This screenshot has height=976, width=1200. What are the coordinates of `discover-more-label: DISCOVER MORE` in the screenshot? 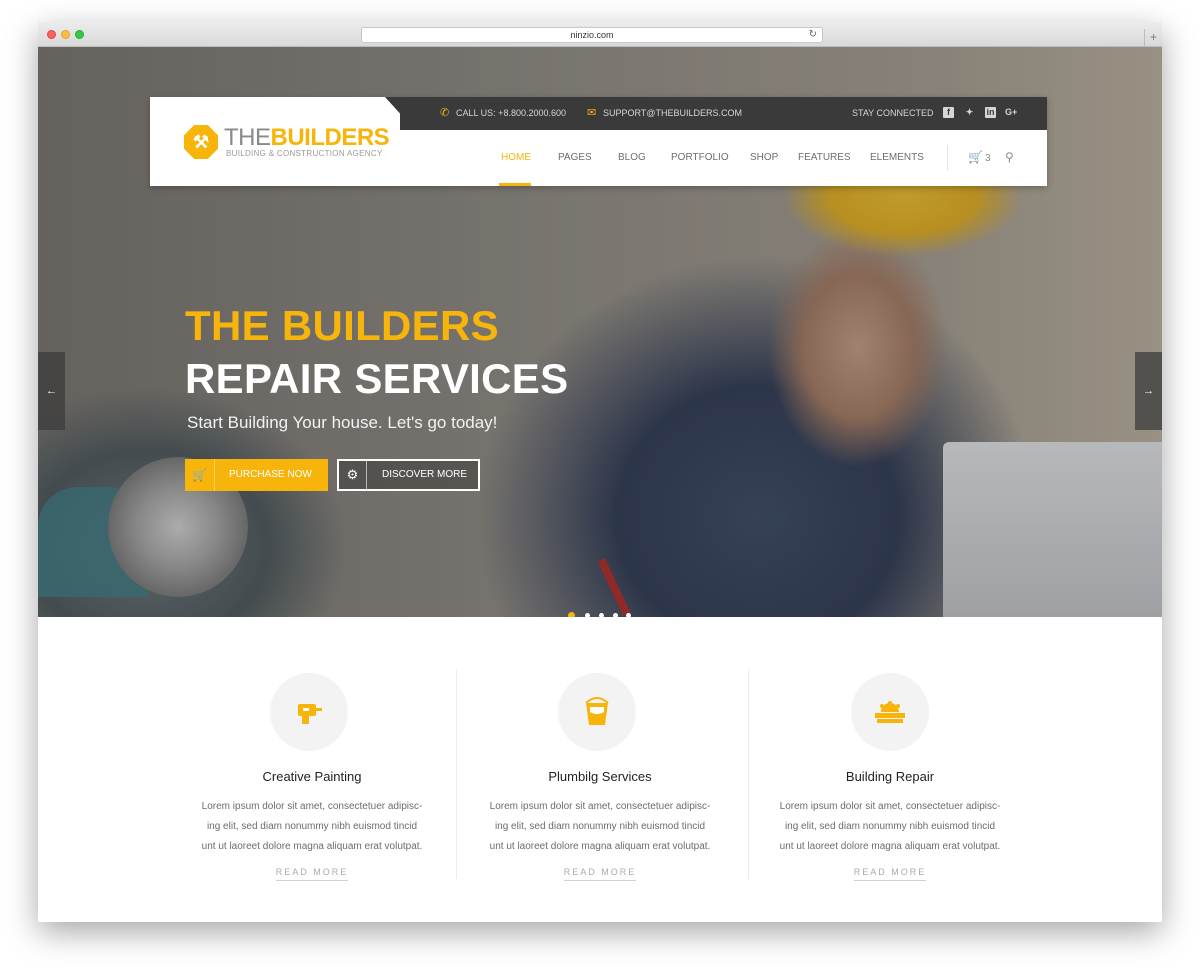 It's located at (425, 474).